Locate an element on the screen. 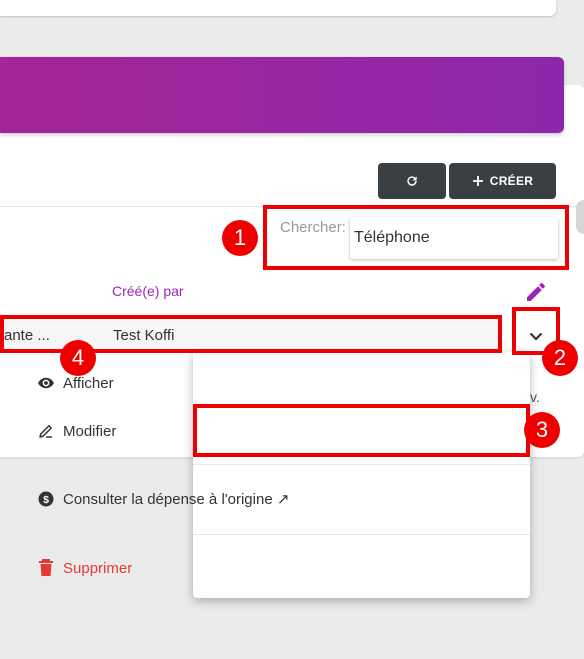 This screenshot has width=584, height=659. step-badge-2: 2 is located at coordinates (560, 358).